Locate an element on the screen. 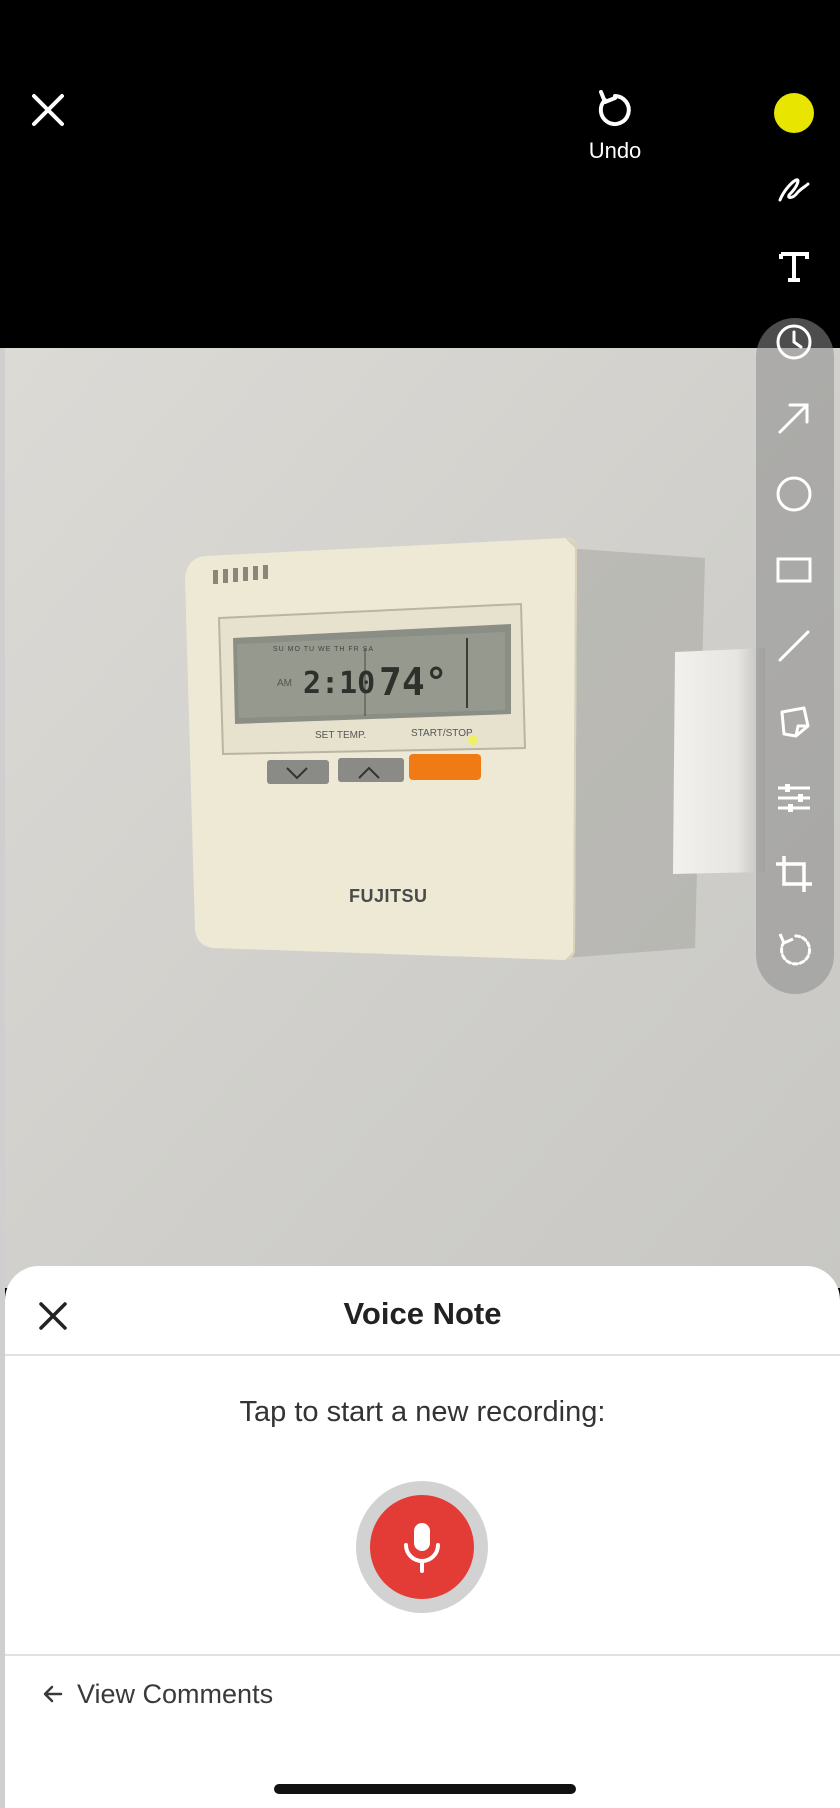  set-temp-label: SET TEMP. is located at coordinates (341, 735).